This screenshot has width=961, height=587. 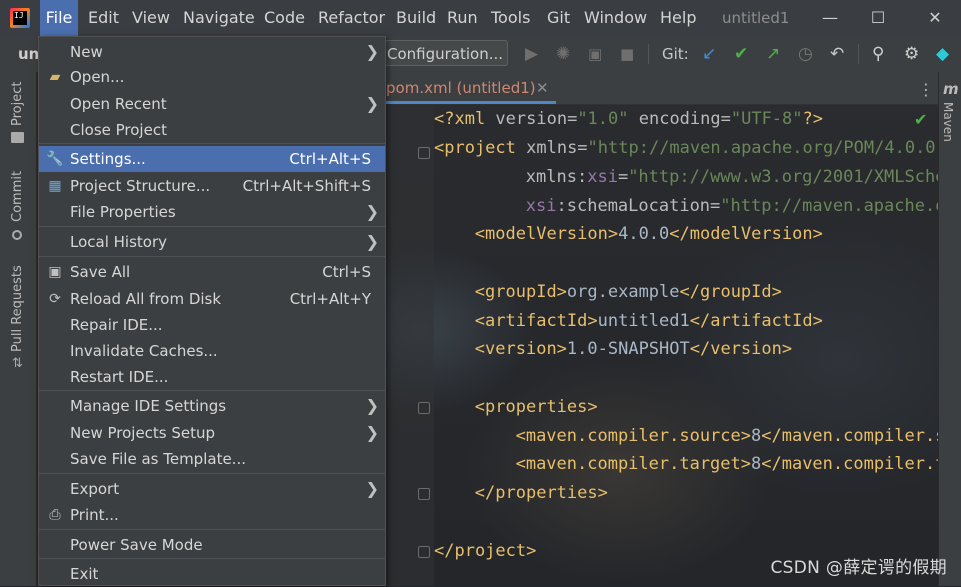 I want to click on rollback-icon: ↶, so click(x=837, y=54).